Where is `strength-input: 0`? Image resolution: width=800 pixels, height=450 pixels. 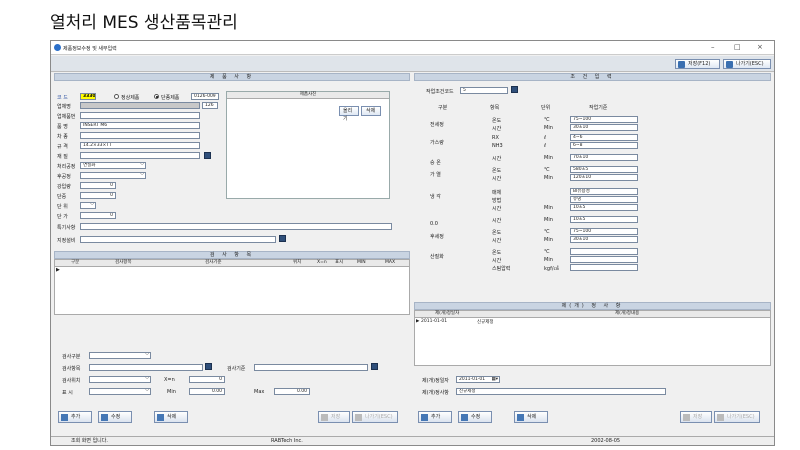 strength-input: 0 is located at coordinates (98, 185).